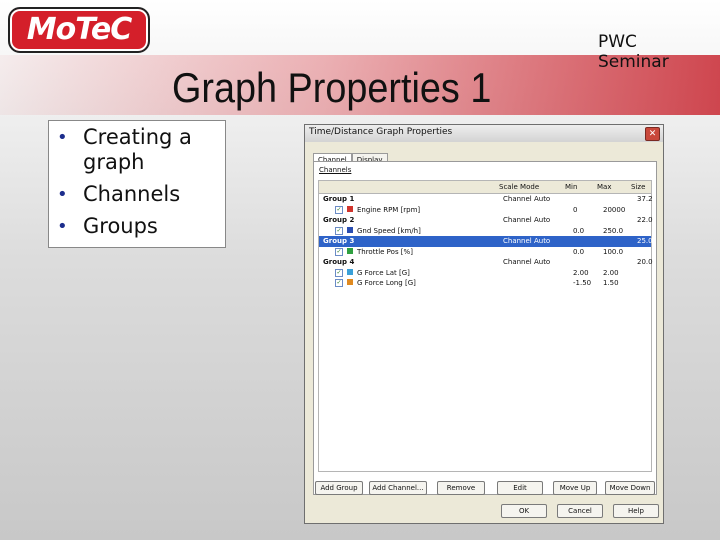 The width and height of the screenshot is (720, 540). I want to click on col-min: Min, so click(571, 187).